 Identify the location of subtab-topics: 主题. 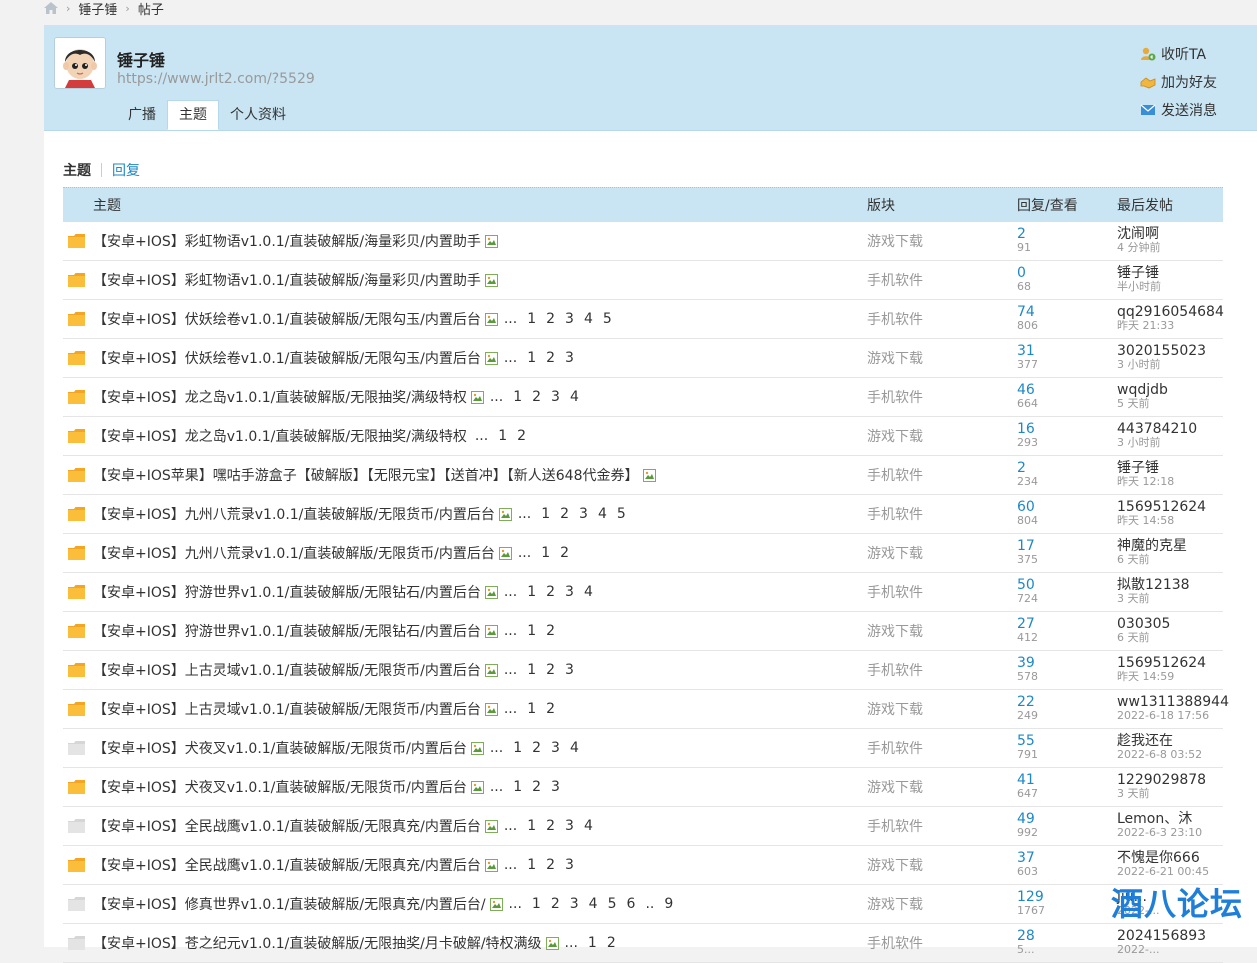
(77, 170).